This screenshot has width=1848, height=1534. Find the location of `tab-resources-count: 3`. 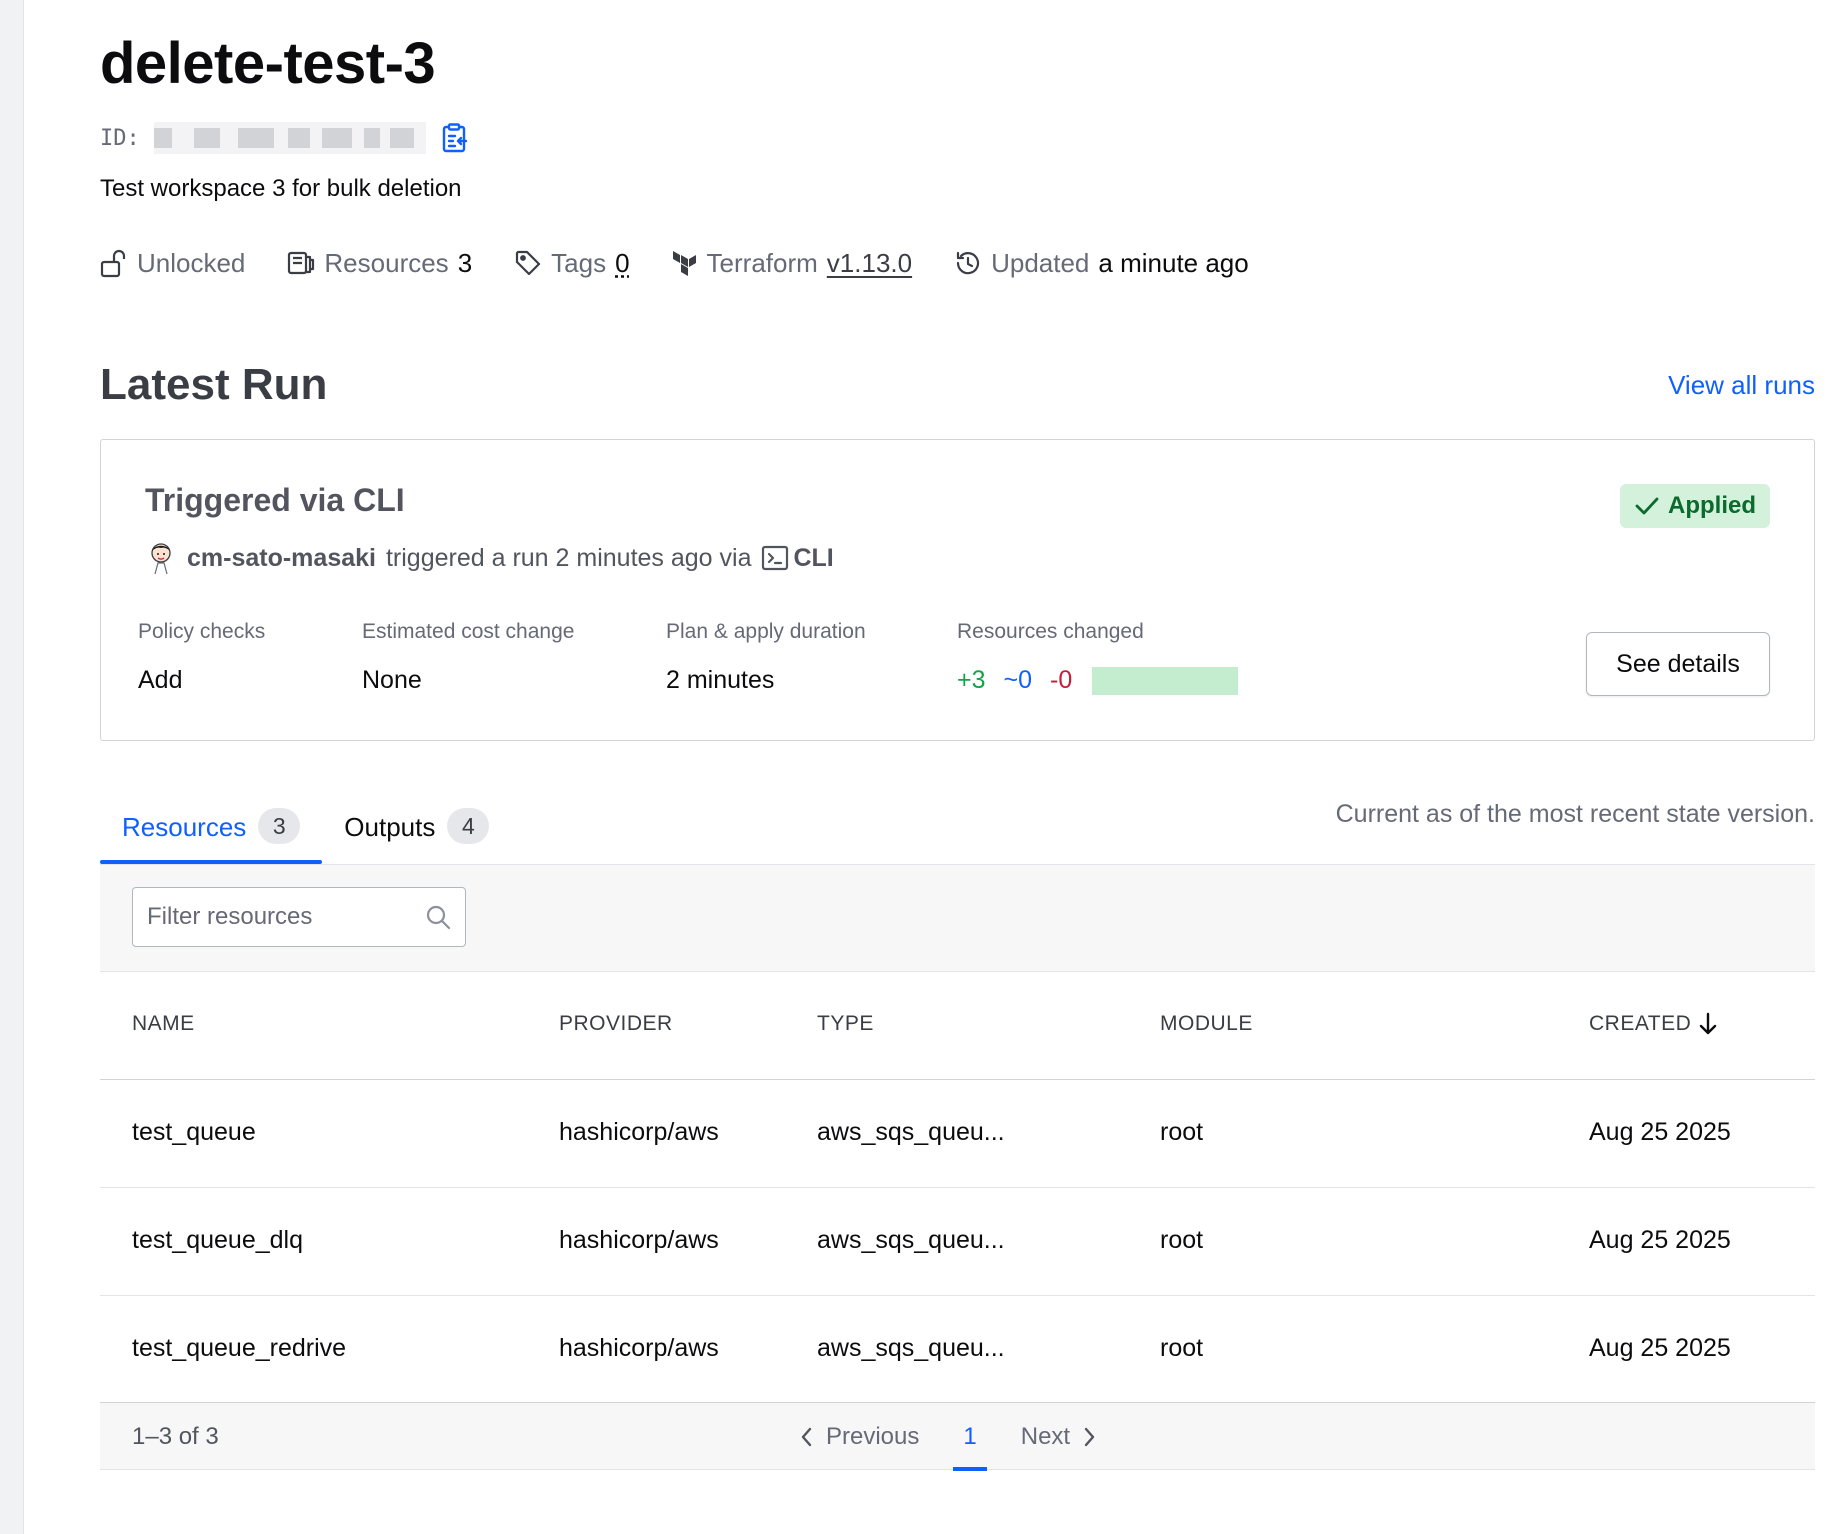

tab-resources-count: 3 is located at coordinates (279, 826).